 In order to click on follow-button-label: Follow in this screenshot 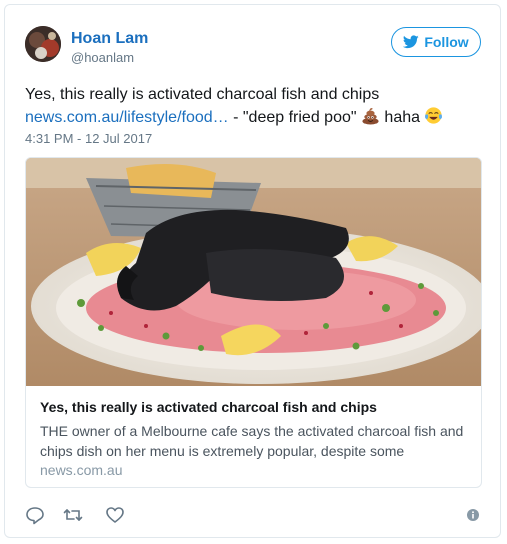, I will do `click(446, 42)`.